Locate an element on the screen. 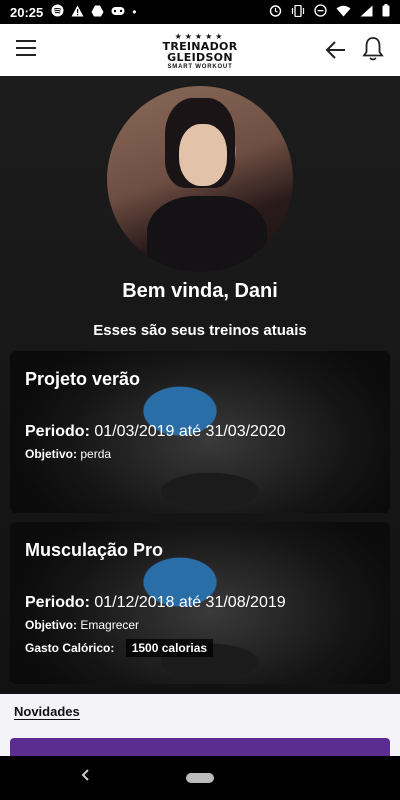  app-logo: ★★★★★ TREINADOR GLEIDSON SMART WORKOUT is located at coordinates (200, 51).